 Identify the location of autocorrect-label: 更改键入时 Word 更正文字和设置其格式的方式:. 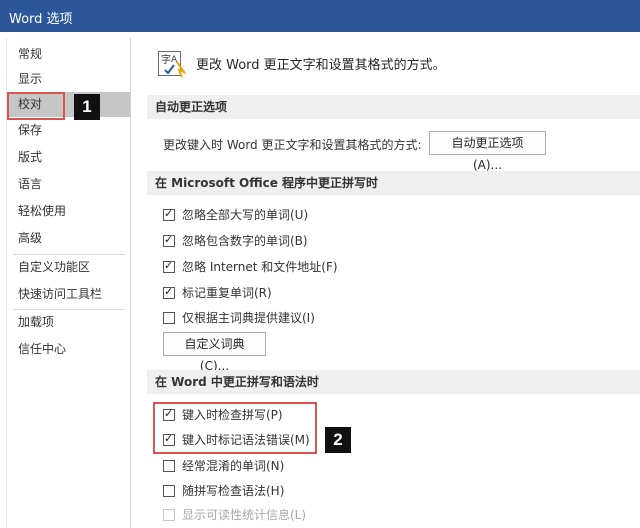
(292, 145).